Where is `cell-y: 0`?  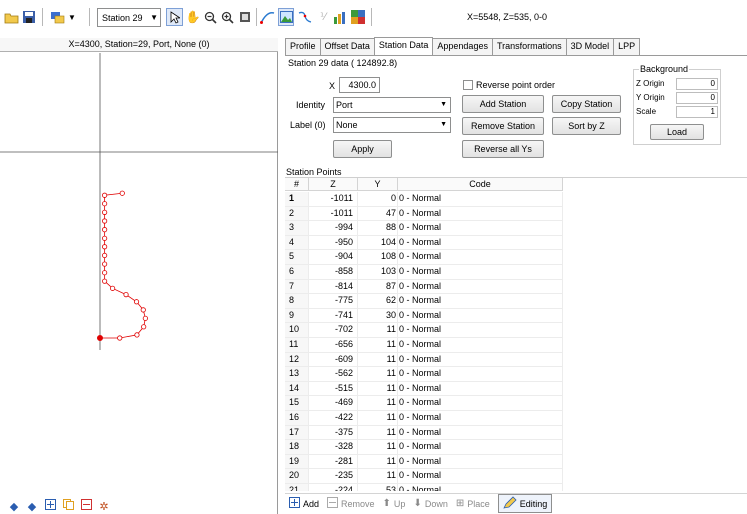
cell-y: 0 is located at coordinates (378, 199).